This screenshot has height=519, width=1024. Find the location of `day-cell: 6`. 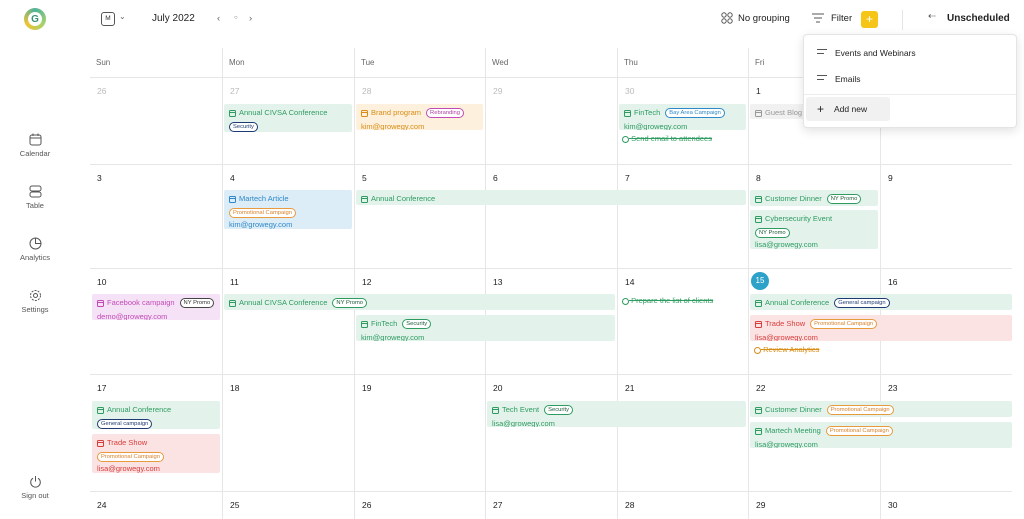

day-cell: 6 is located at coordinates (551, 216).